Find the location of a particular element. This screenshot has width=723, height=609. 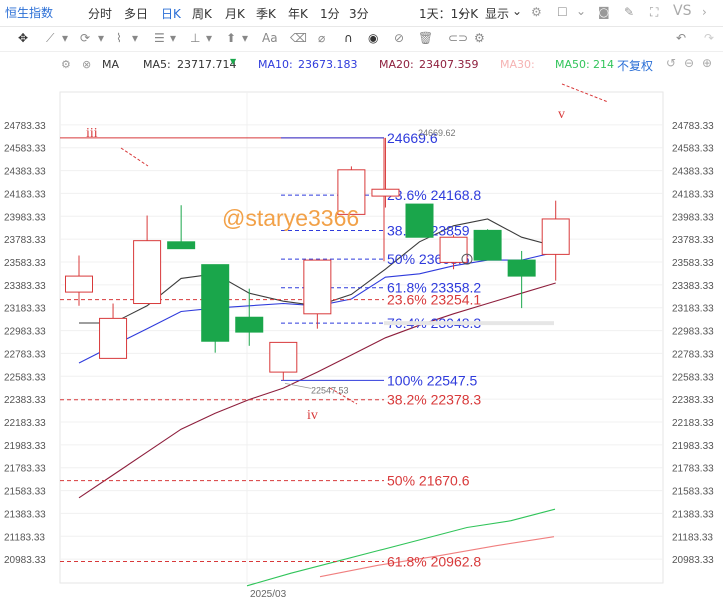

period-tab: 日K is located at coordinates (171, 13).